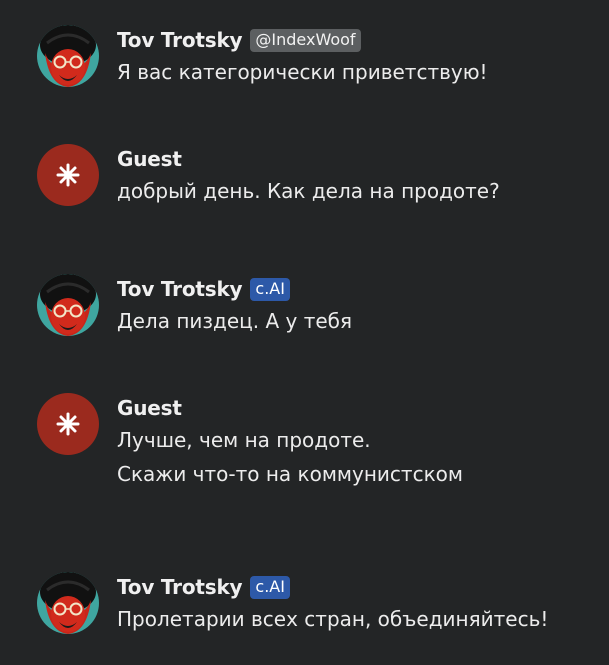 This screenshot has height=665, width=609. Describe the element at coordinates (290, 474) in the screenshot. I see `message-text: Скажи что-то на коммунистском` at that location.